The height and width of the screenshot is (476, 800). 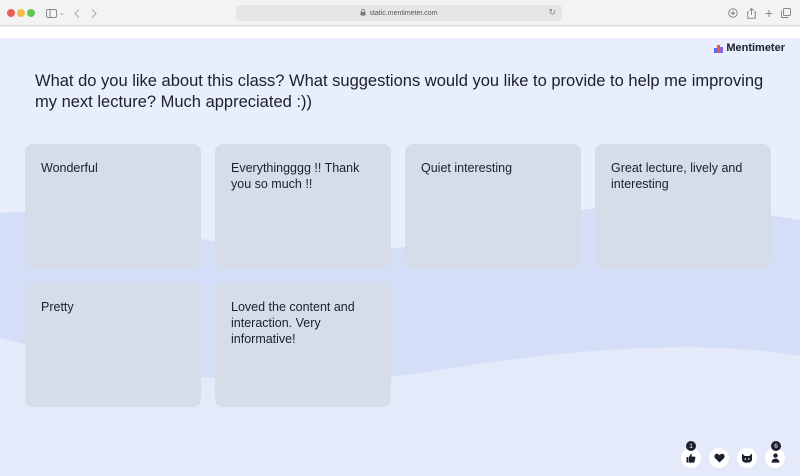 I want to click on cat-reaction-button, so click(x=747, y=458).